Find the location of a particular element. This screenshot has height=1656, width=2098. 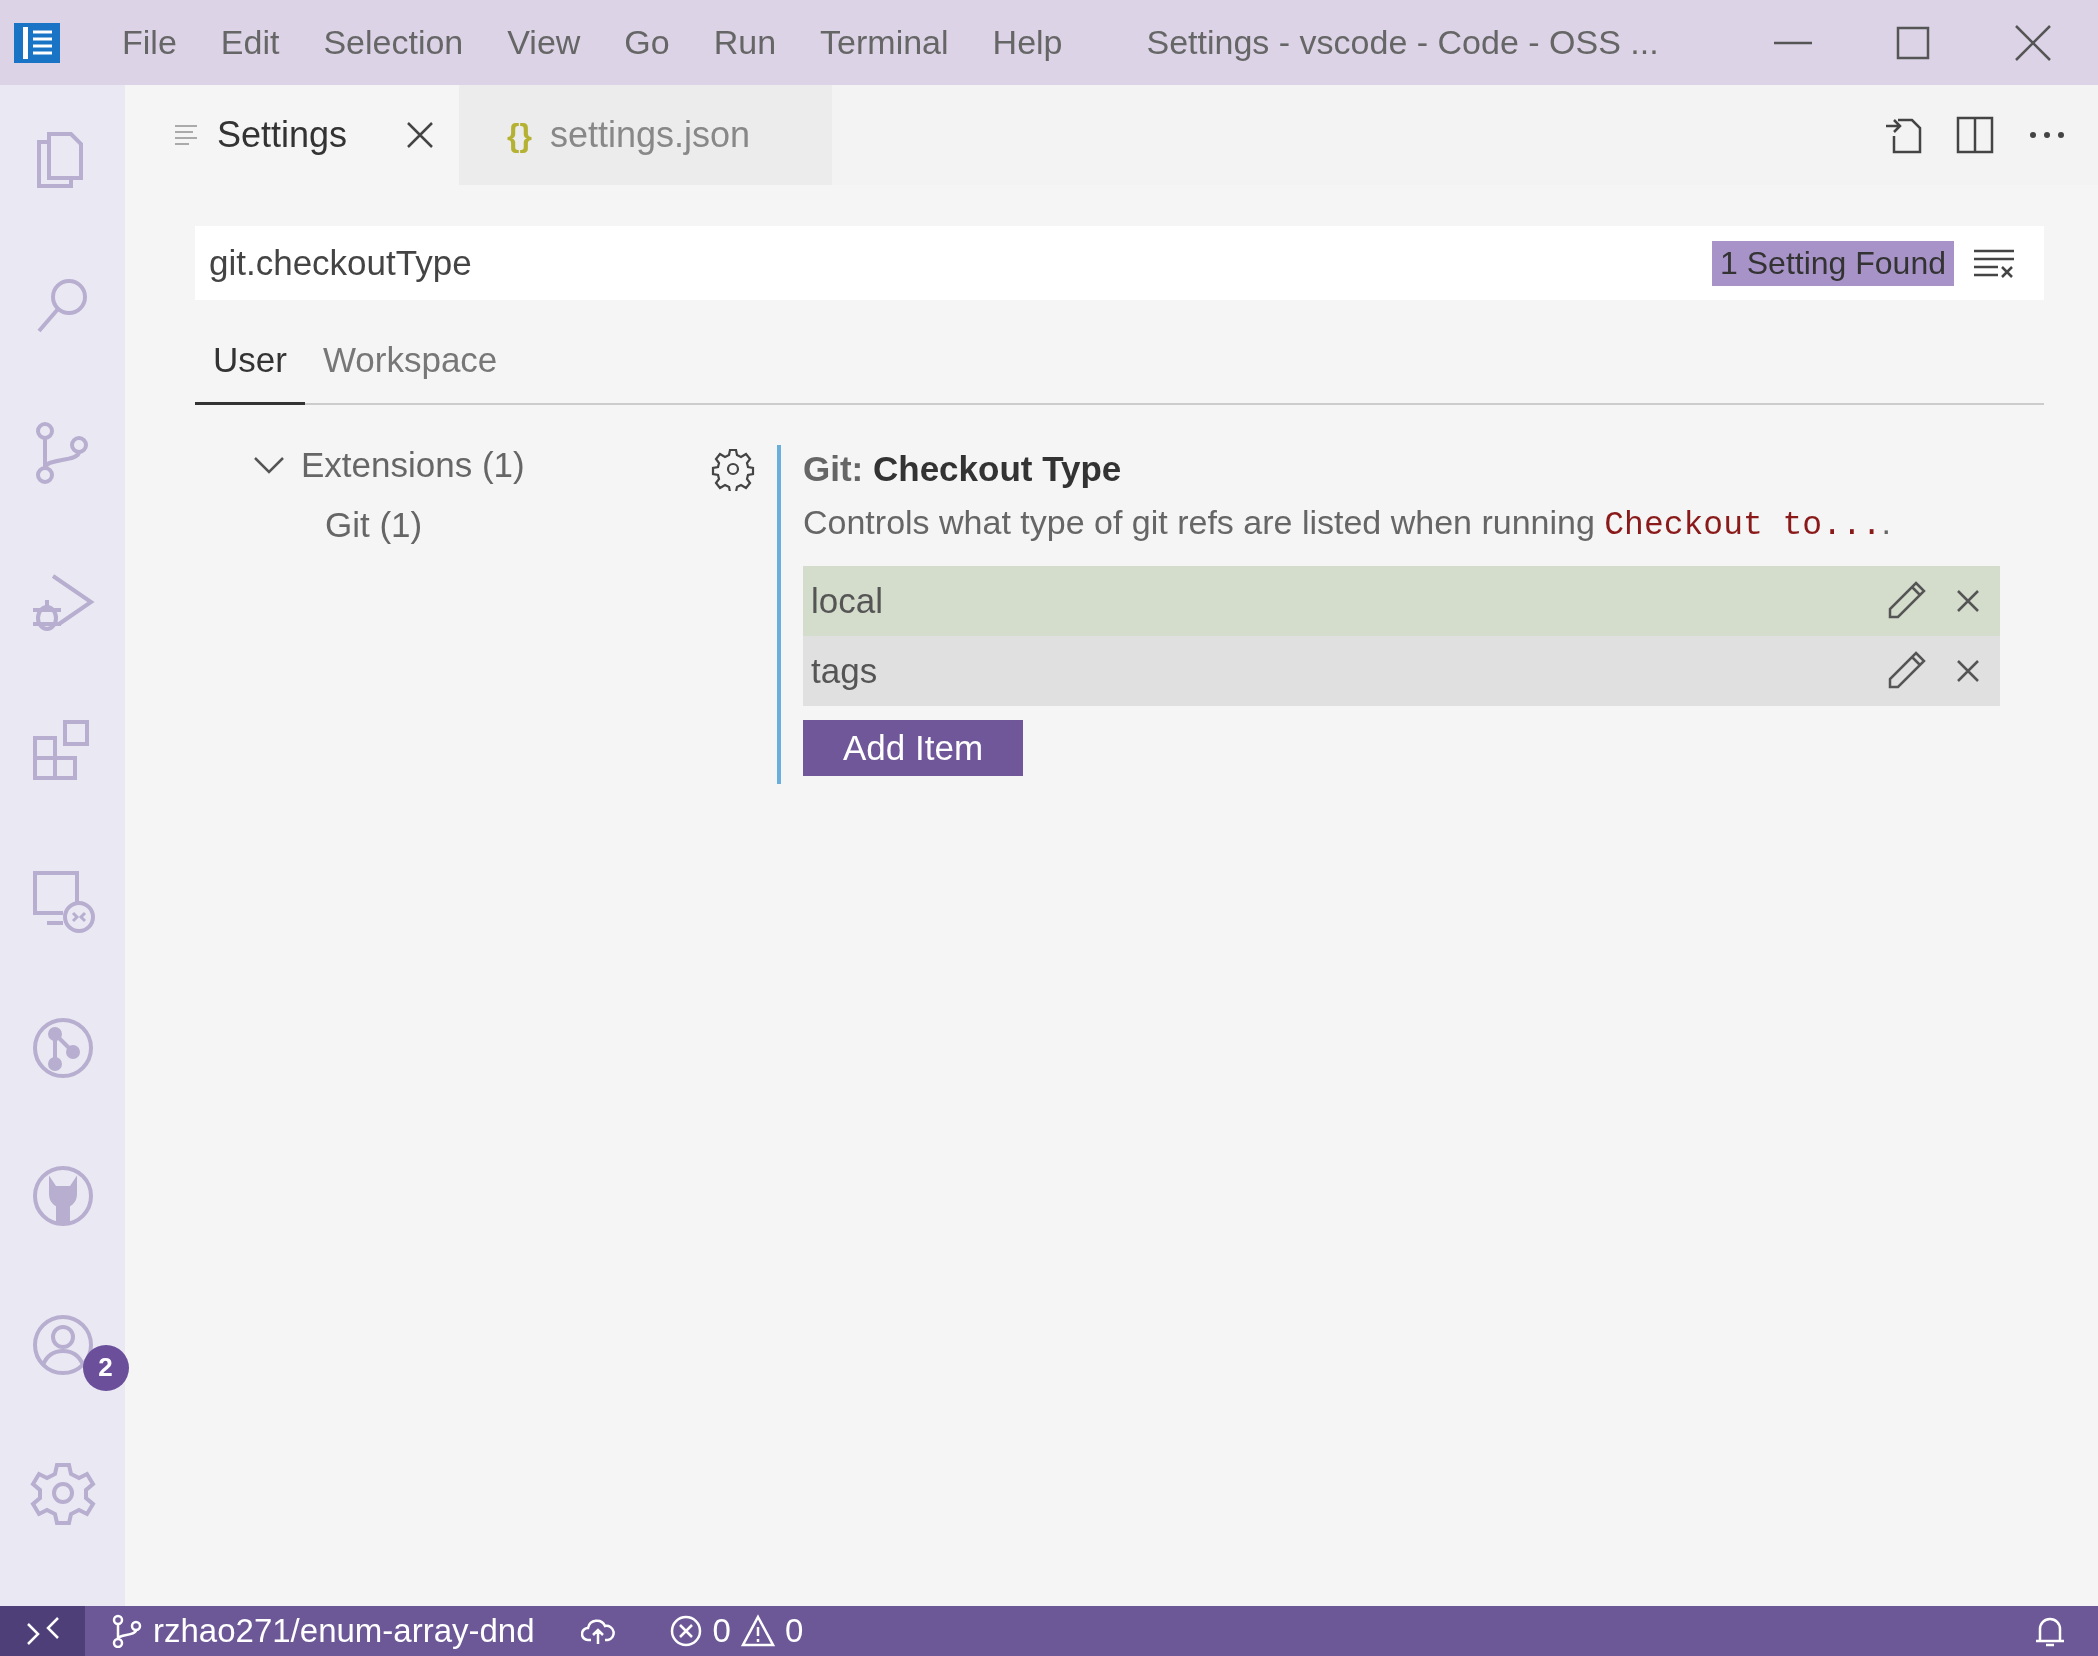

lines-icon is located at coordinates (186, 135).